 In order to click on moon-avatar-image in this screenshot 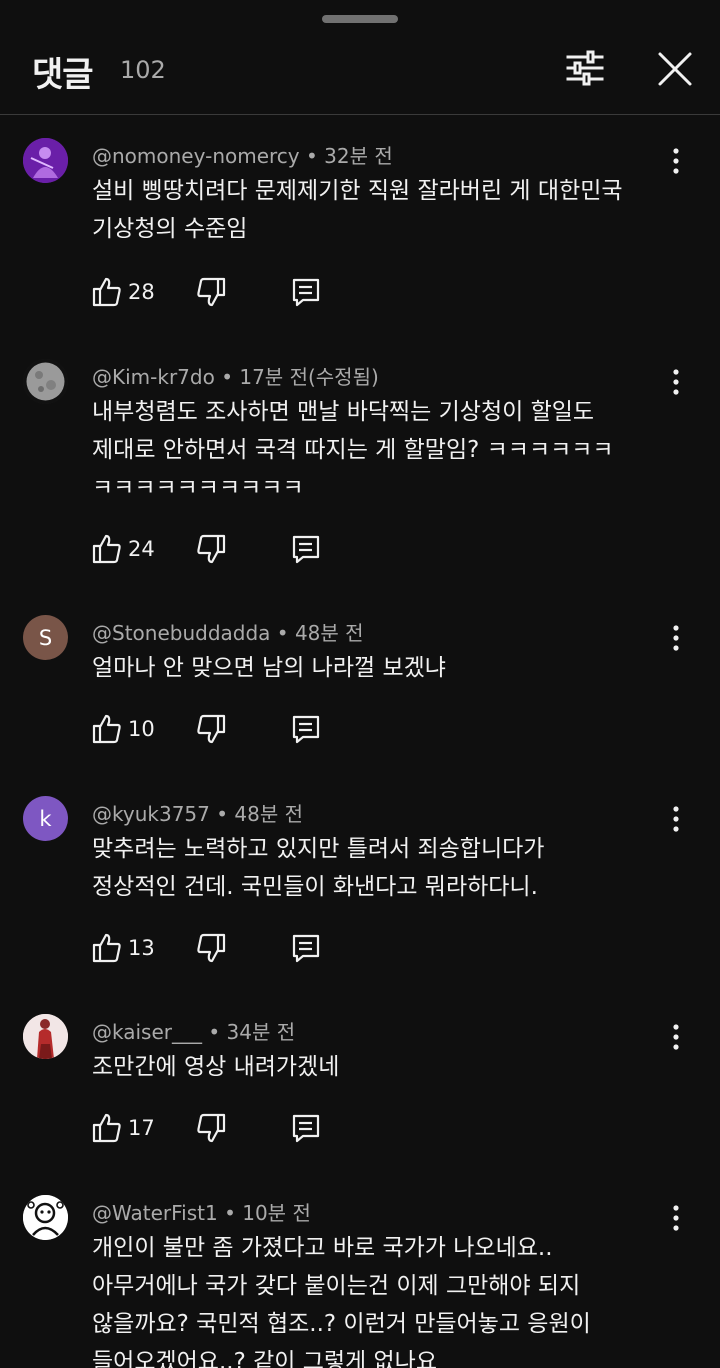, I will do `click(45, 381)`.